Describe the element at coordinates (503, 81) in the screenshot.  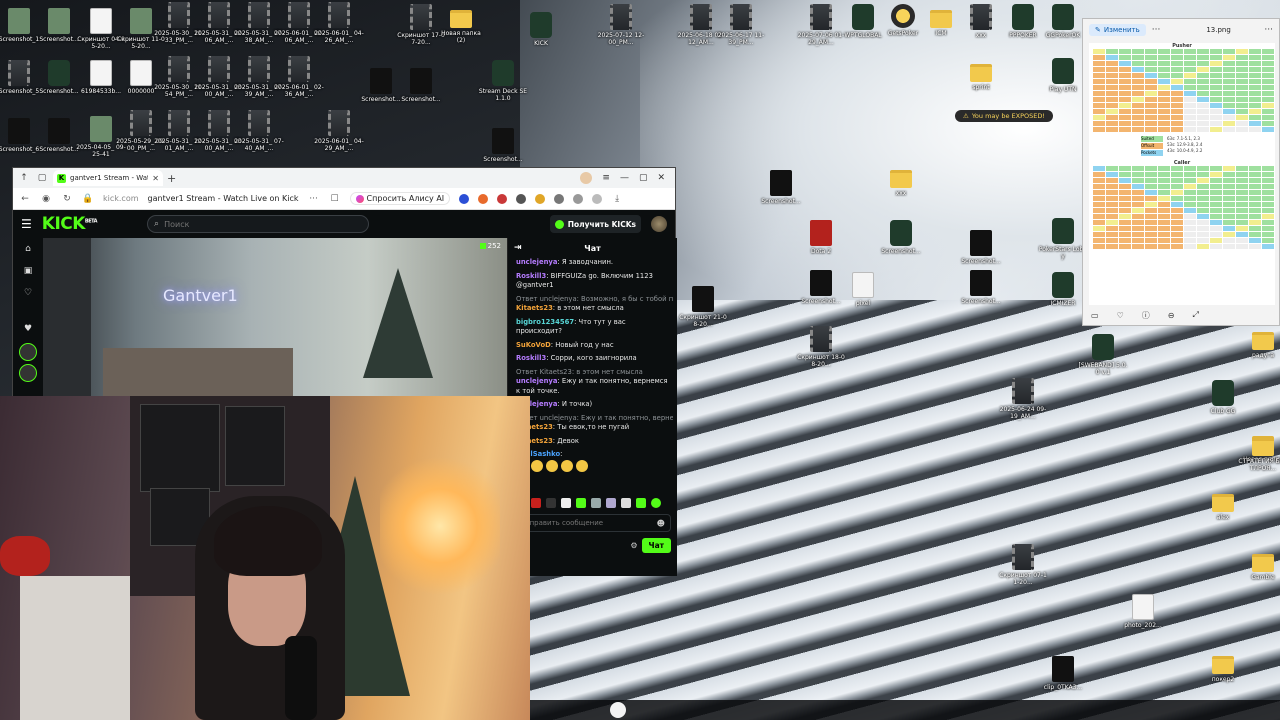
I see `desktop-icon: Stream Deck SE 1.1.0` at that location.